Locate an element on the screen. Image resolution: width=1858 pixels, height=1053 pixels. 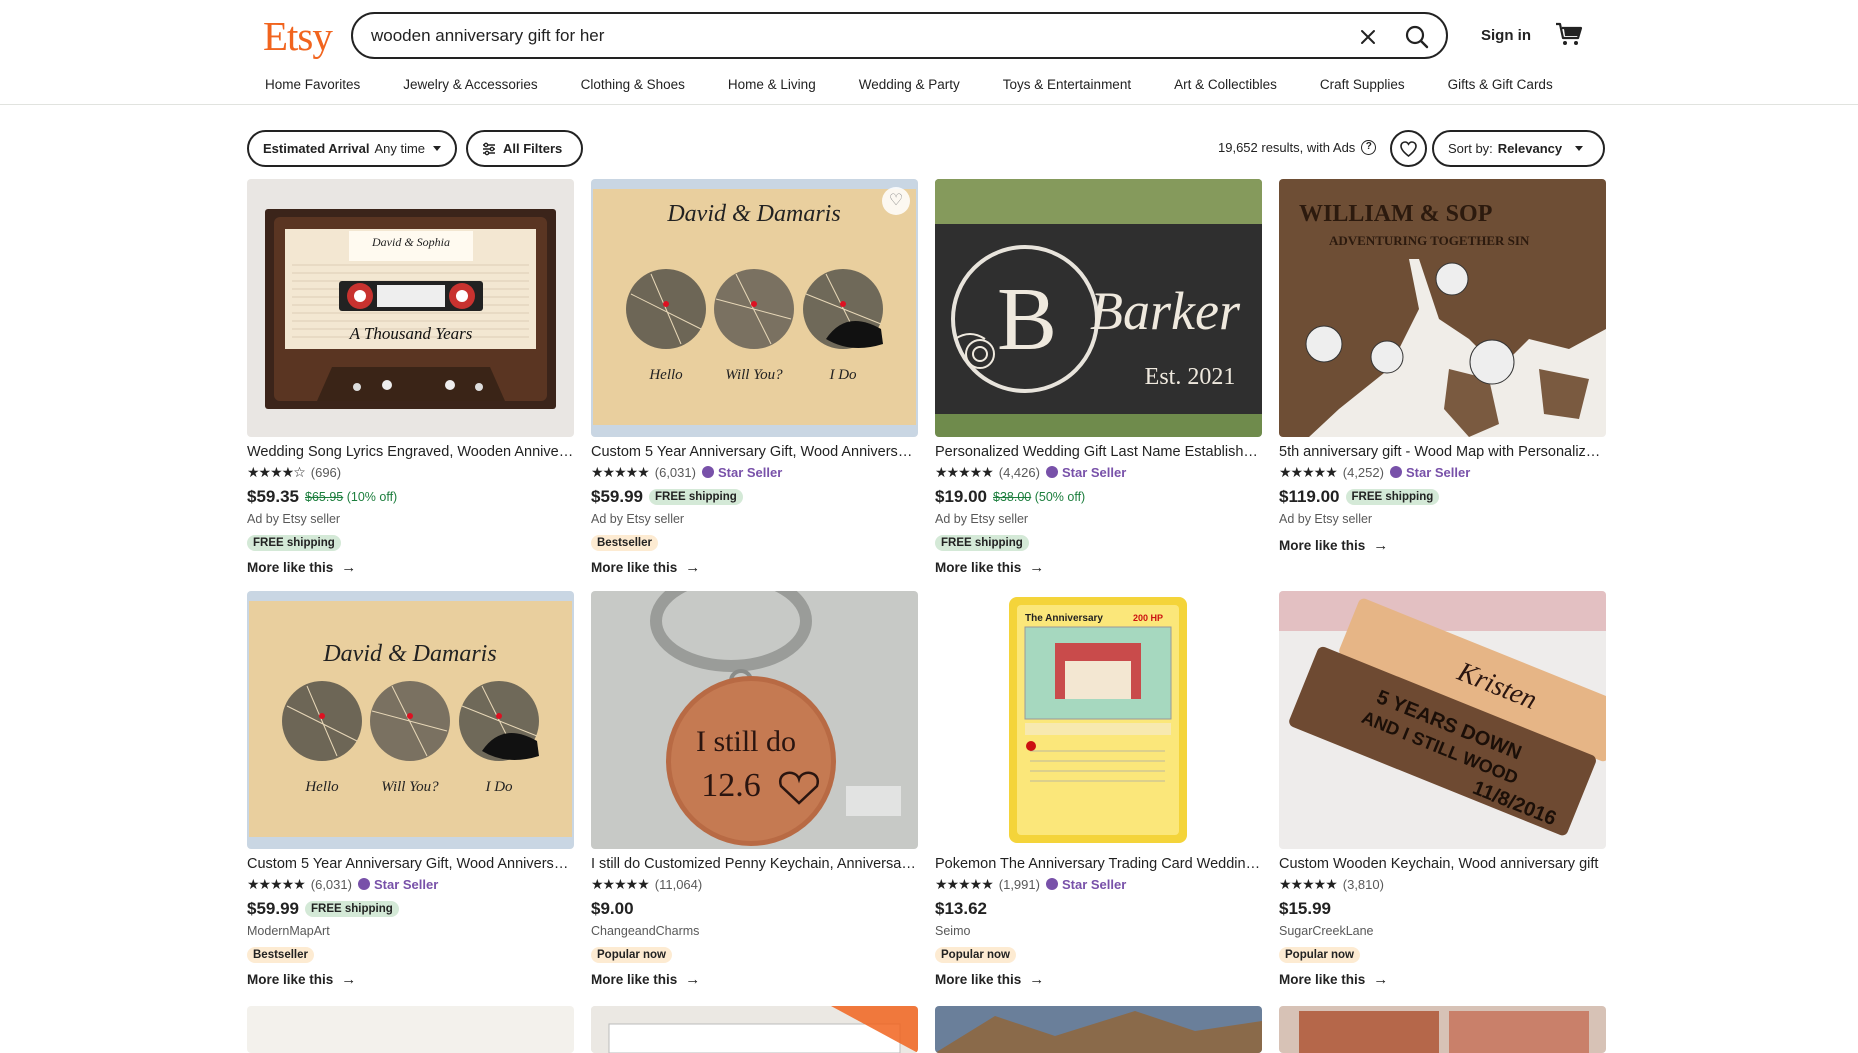
filter-icon is located at coordinates (489, 148).